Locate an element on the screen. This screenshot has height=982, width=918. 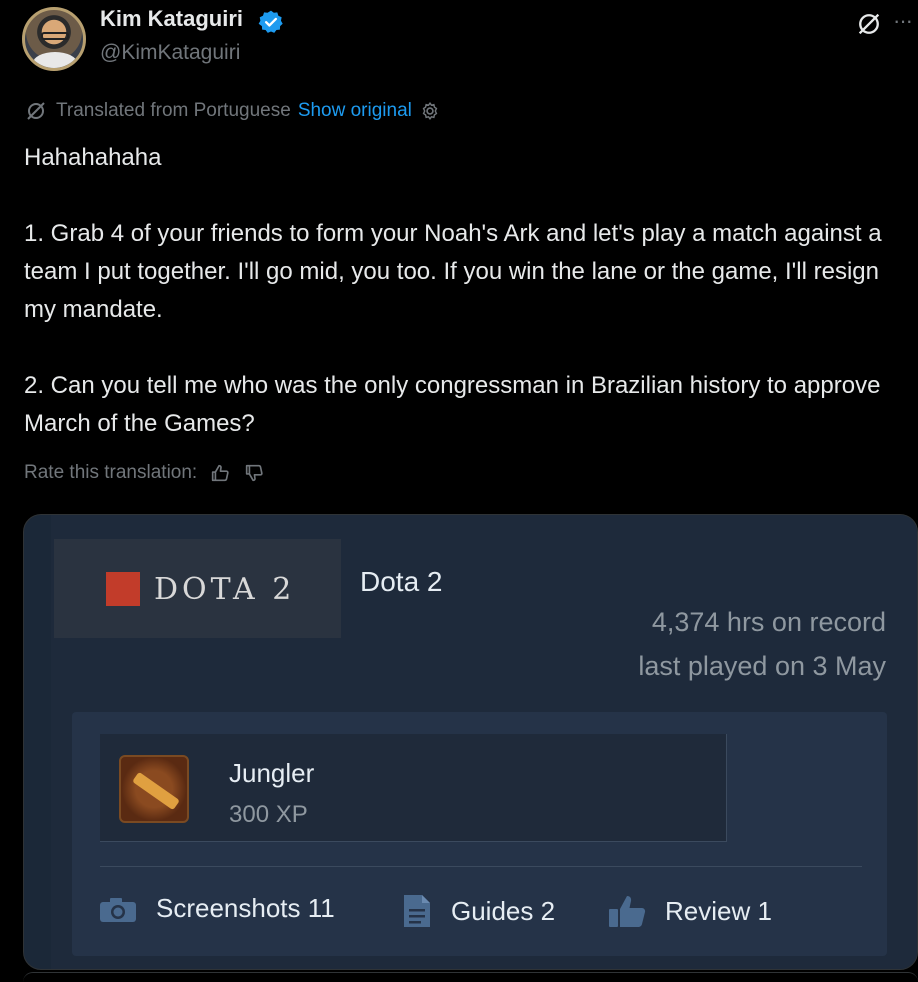
badge-xp: 300 XP is located at coordinates (268, 814).